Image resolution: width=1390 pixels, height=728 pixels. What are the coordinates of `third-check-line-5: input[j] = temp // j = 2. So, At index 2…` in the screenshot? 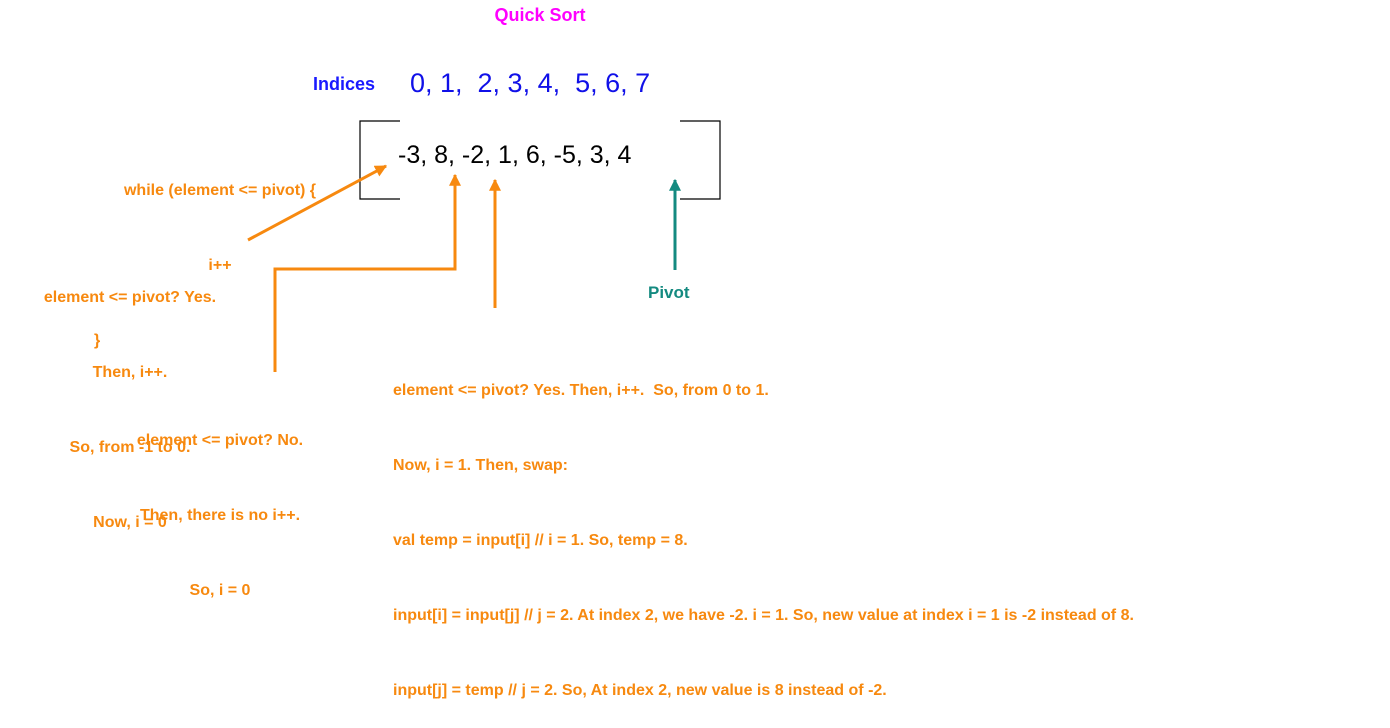 It's located at (640, 690).